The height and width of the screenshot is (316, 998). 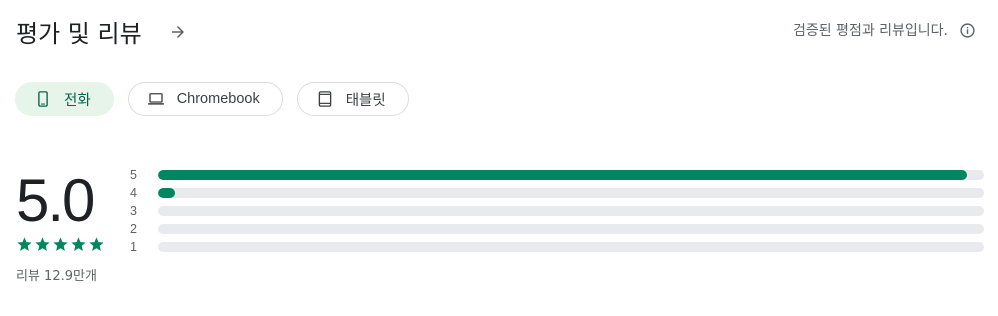 What do you see at coordinates (870, 31) in the screenshot?
I see `verified-text: 검증된 평점과 리뷰입니다.` at bounding box center [870, 31].